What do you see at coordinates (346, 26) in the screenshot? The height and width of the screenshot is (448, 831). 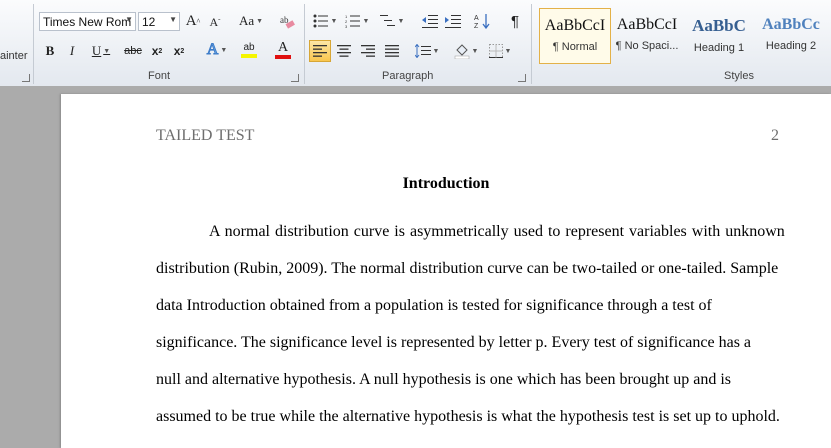 I see `svg-text: 3` at bounding box center [346, 26].